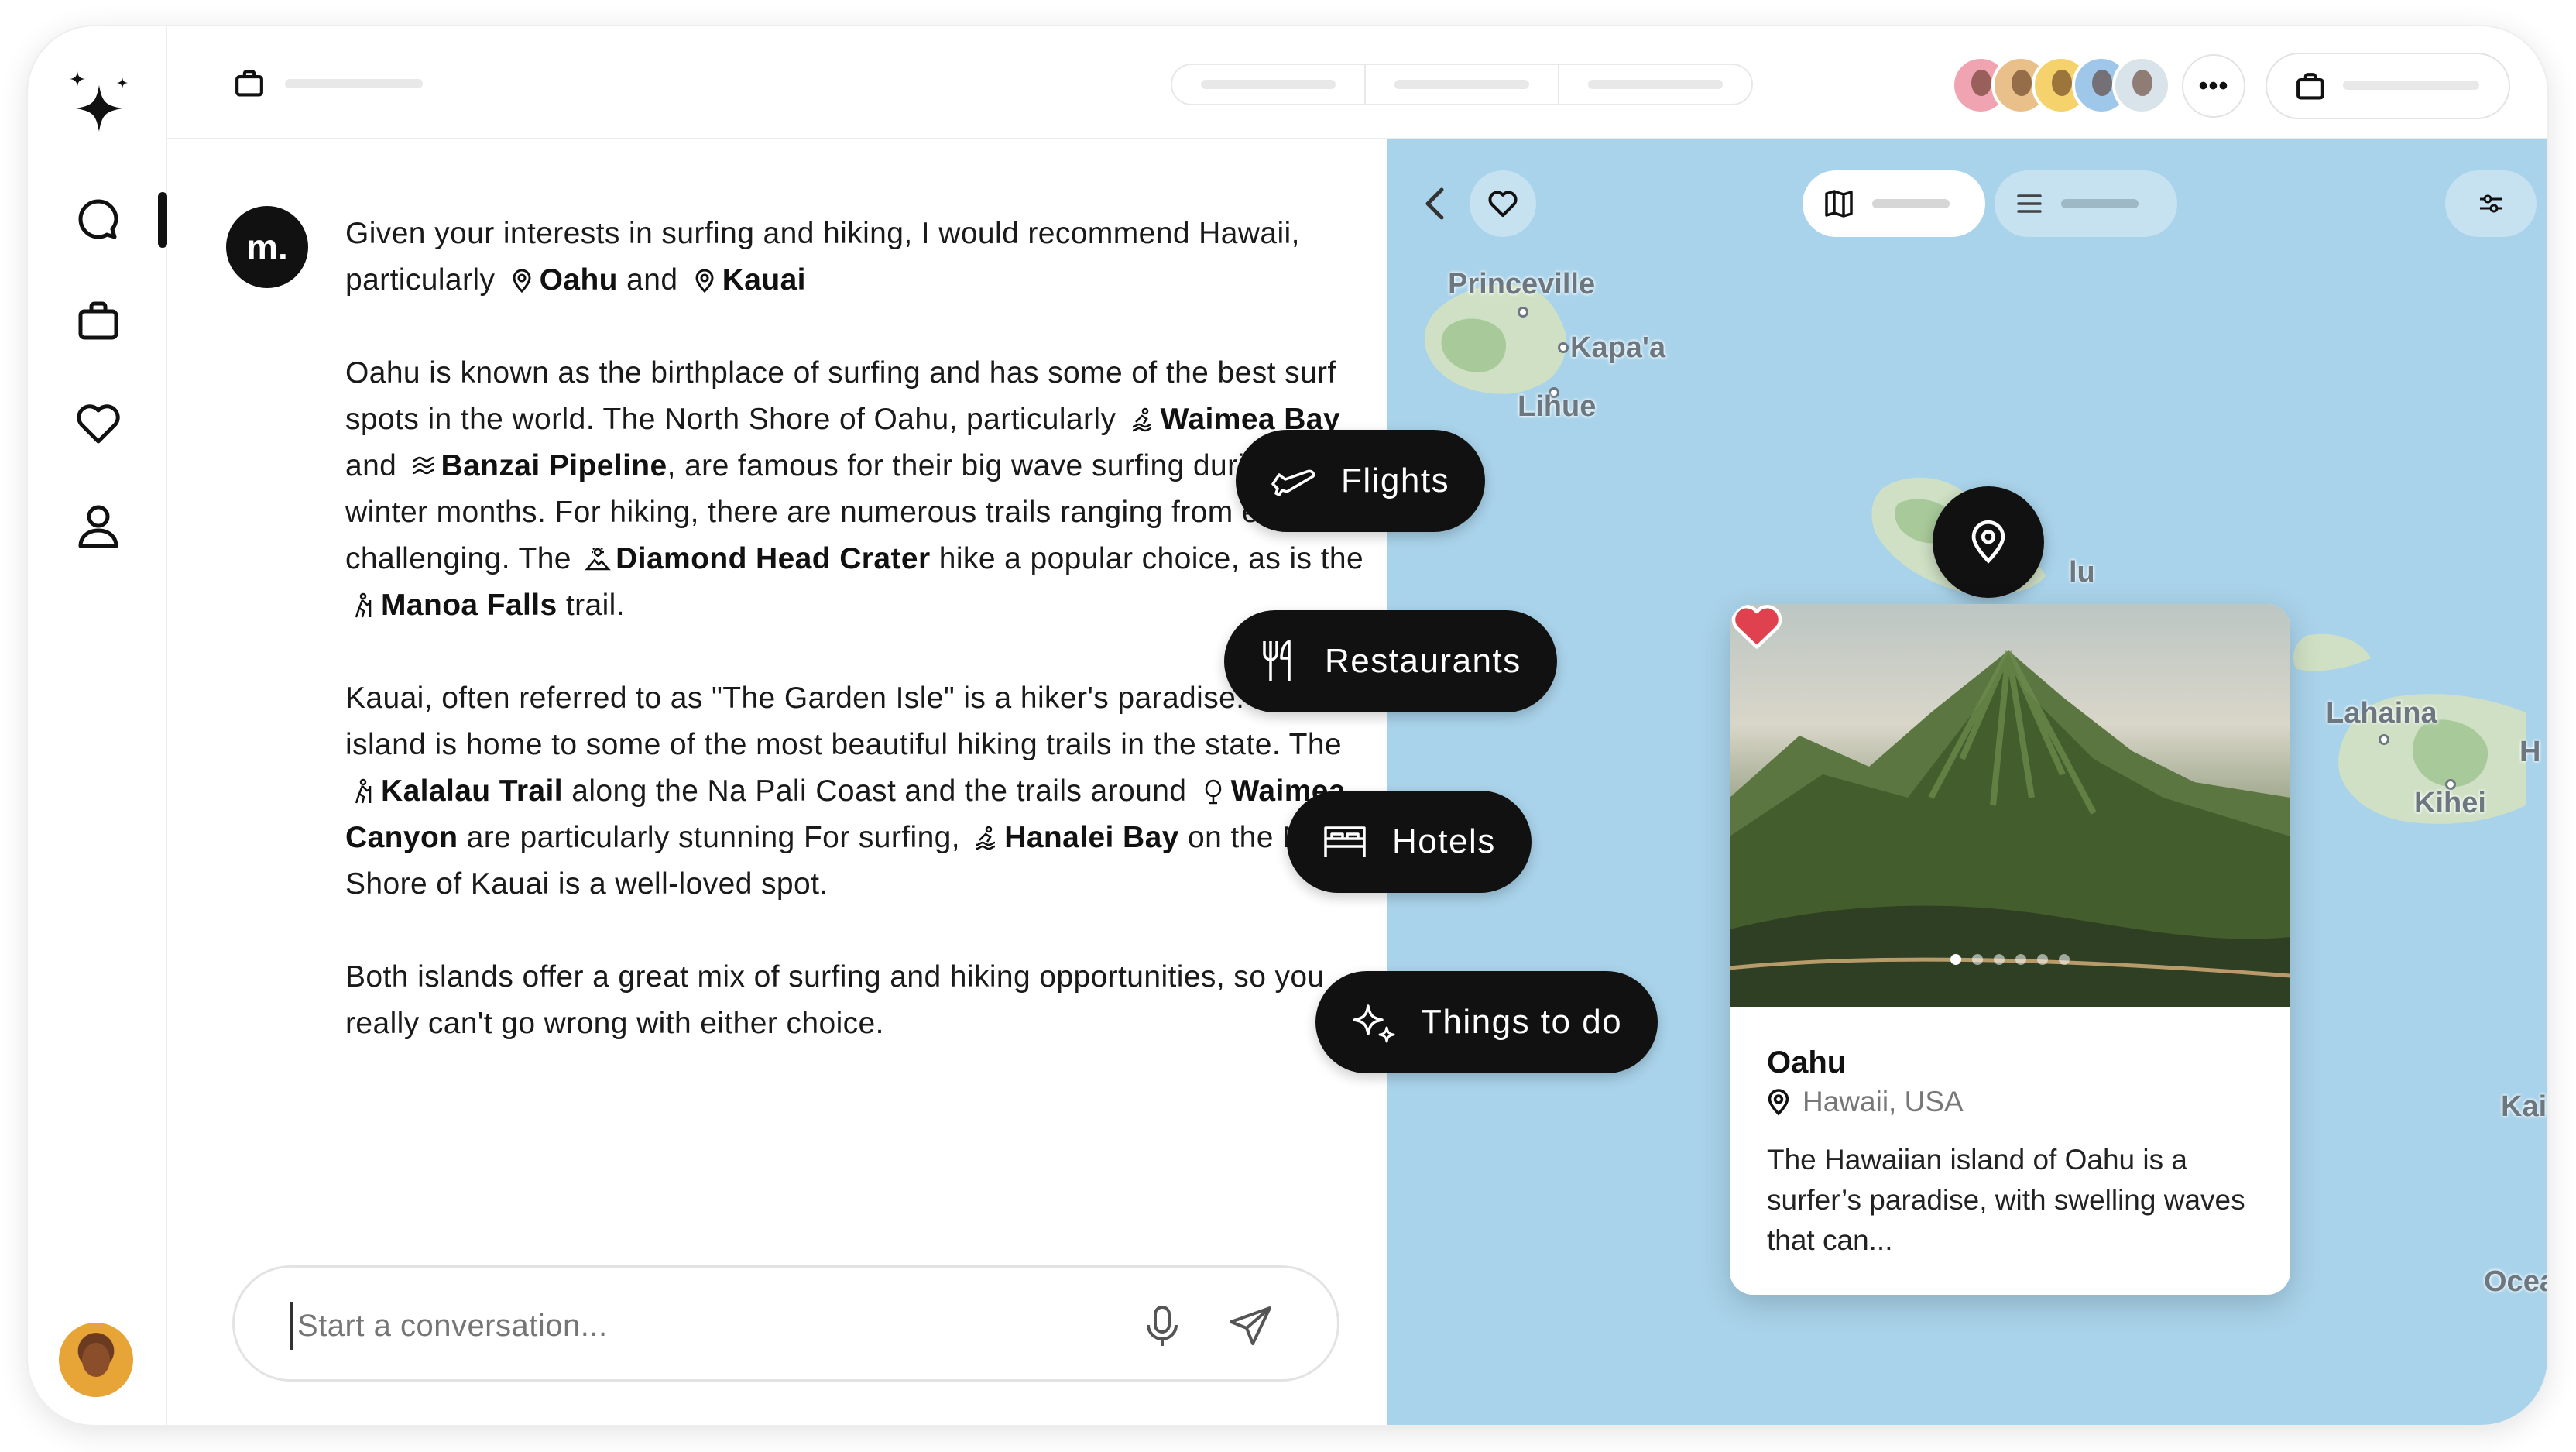 The image size is (2576, 1452). I want to click on microphone-button, so click(1162, 1327).